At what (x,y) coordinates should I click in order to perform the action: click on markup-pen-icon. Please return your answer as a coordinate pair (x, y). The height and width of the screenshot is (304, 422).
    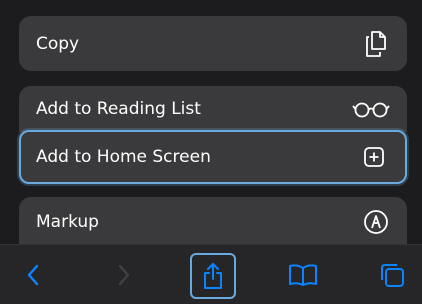
    Looking at the image, I should click on (376, 222).